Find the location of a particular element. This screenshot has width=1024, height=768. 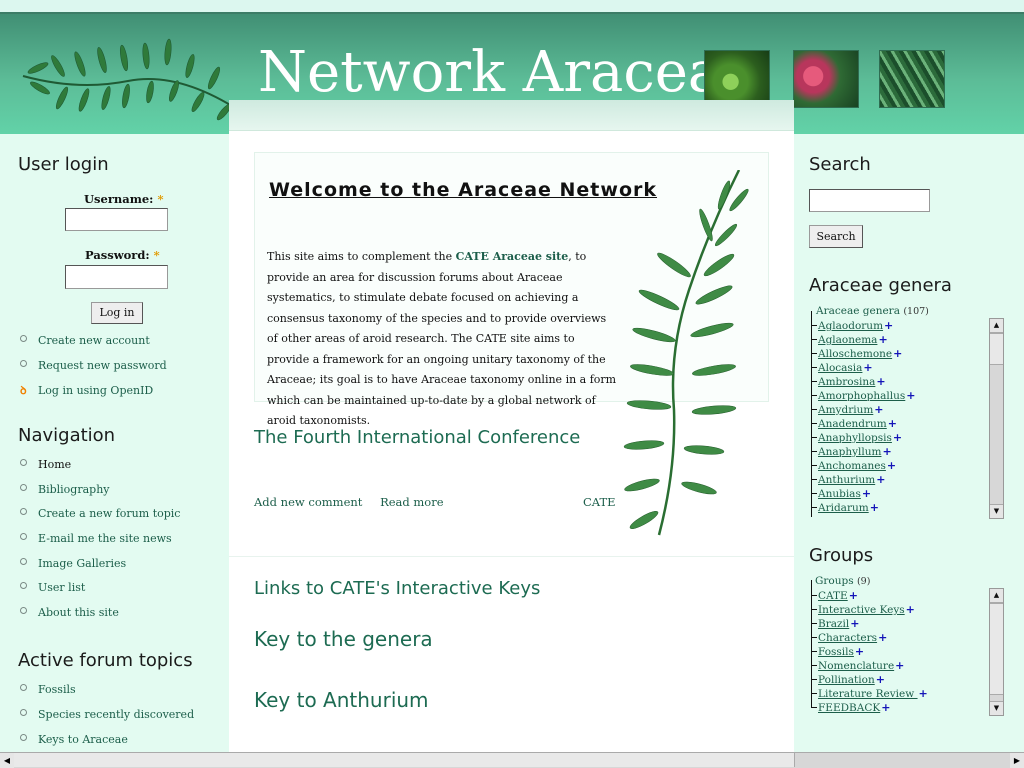

genus-item: Anchomanes+ is located at coordinates (854, 465).